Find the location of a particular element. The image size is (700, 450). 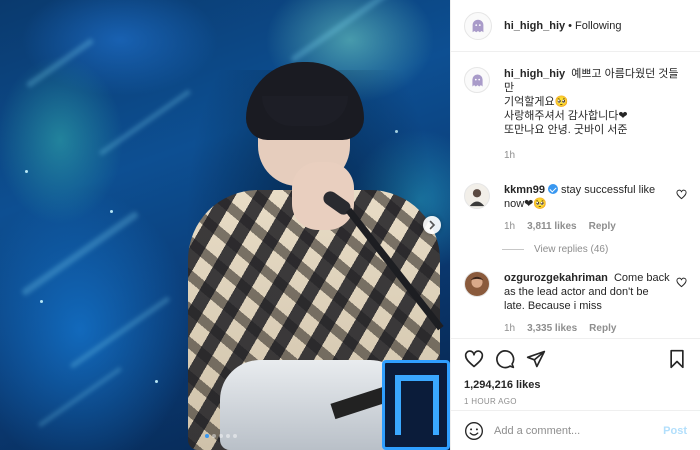

comment-bubble-icon is located at coordinates (505, 359).